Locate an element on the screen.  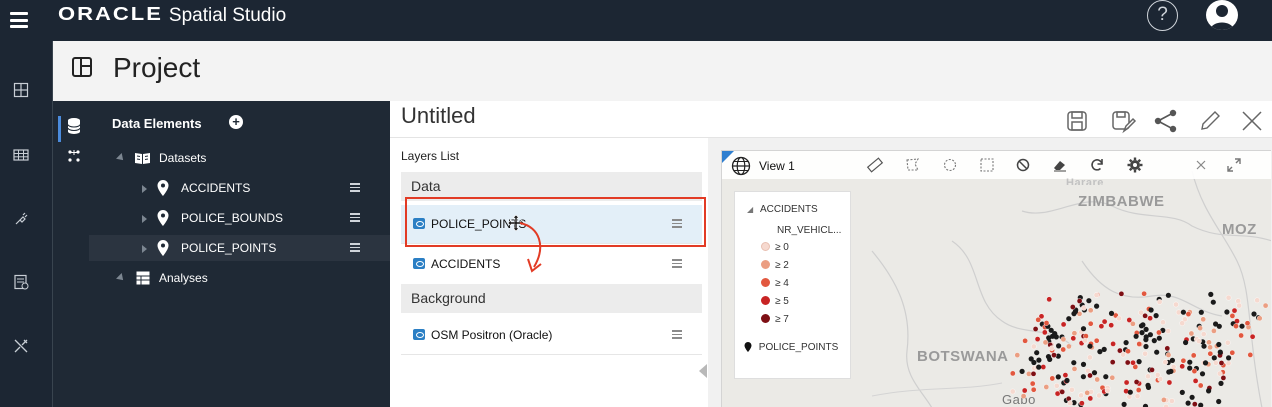
connections-nav-icon is located at coordinates (21, 219).